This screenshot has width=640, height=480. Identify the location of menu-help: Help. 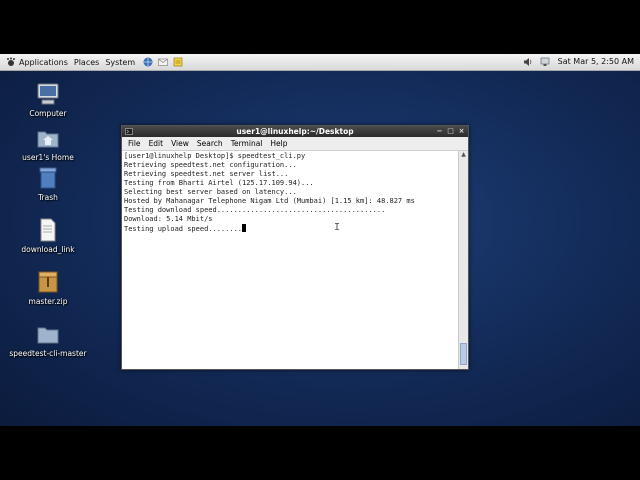
(278, 143).